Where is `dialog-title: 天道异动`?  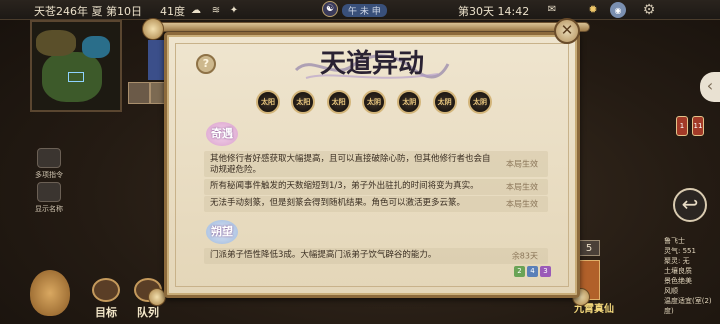
dialog-title: 天道异动 is located at coordinates (372, 63).